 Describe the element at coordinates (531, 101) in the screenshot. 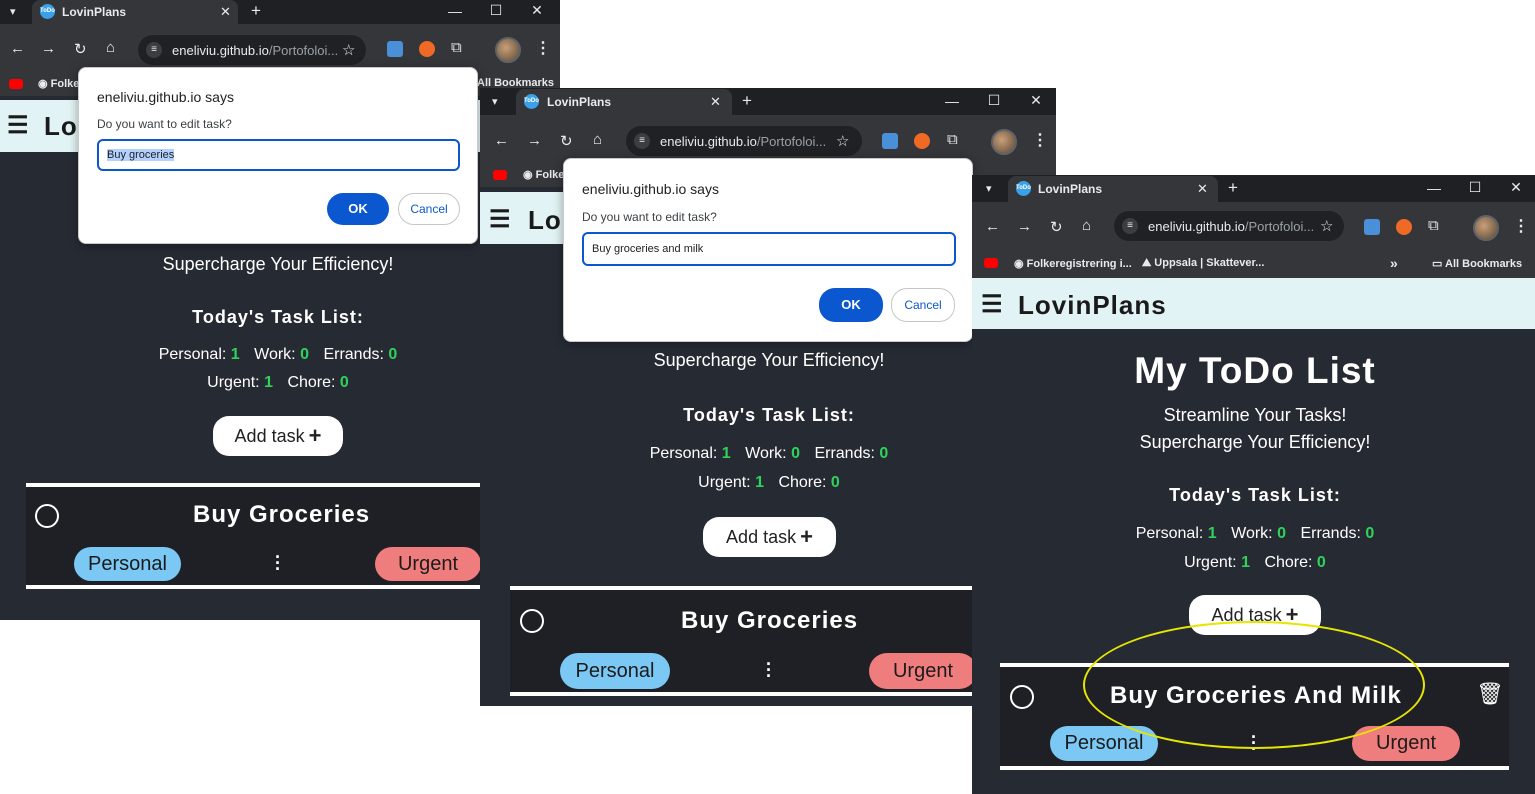

I see `todo-favicon-icon: ToDo` at that location.